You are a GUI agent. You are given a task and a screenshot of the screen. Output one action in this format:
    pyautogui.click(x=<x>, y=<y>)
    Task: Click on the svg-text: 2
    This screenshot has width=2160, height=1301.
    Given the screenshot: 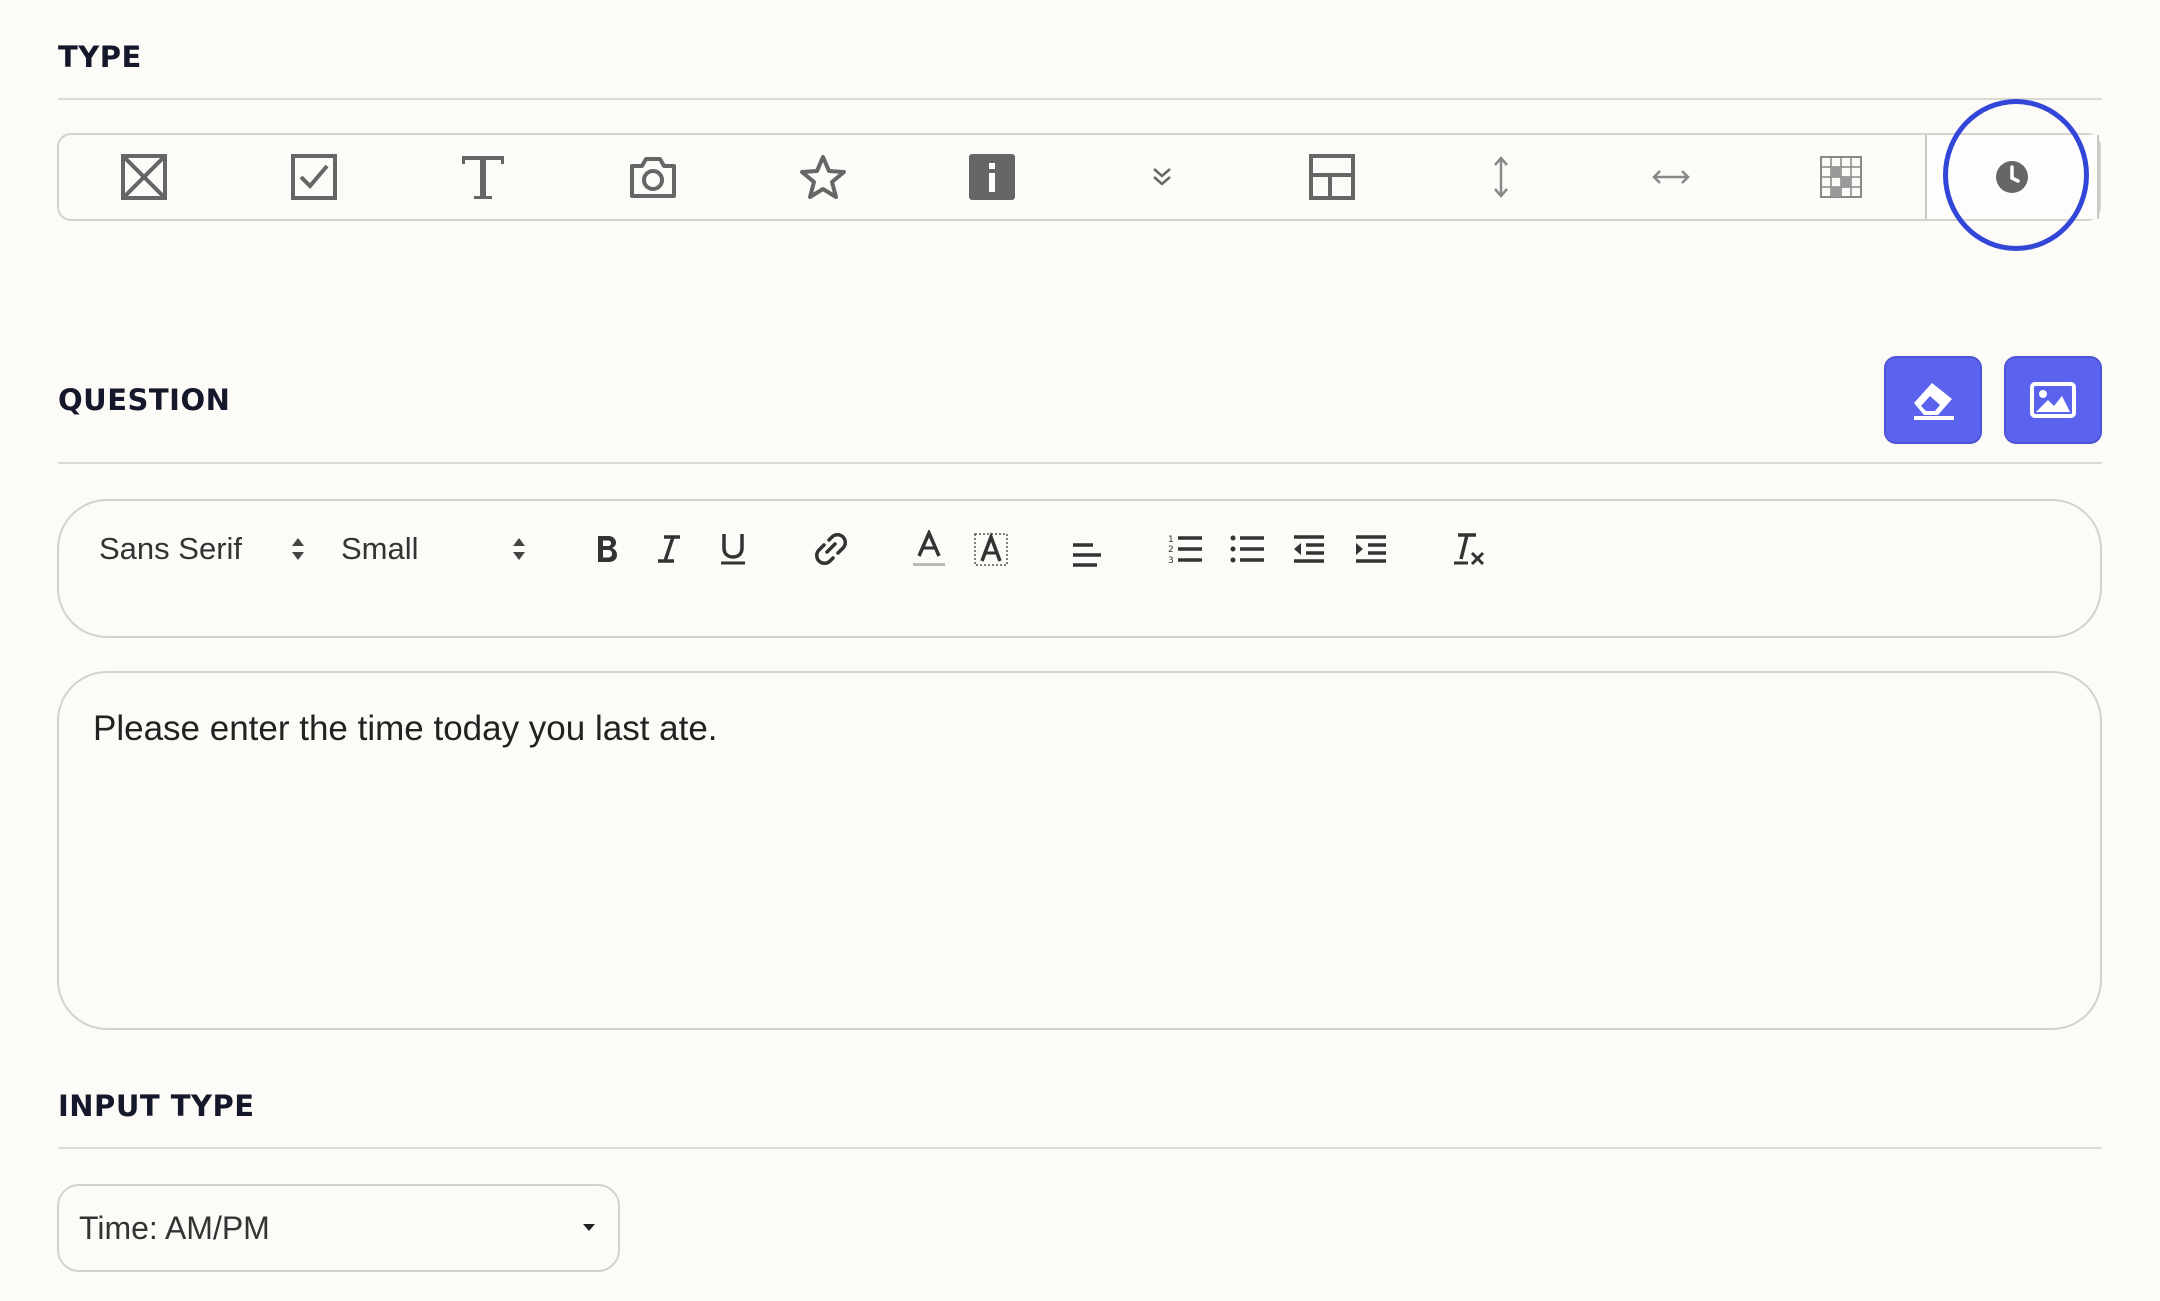 What is the action you would take?
    pyautogui.click(x=1171, y=550)
    